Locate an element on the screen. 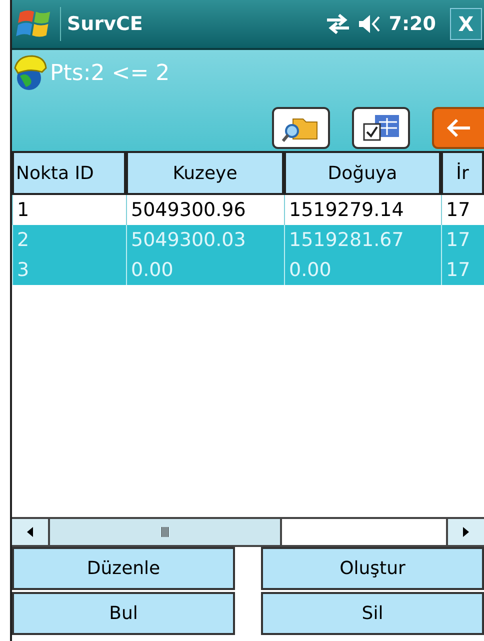 The image size is (484, 641). scroll-left-icon is located at coordinates (31, 532).